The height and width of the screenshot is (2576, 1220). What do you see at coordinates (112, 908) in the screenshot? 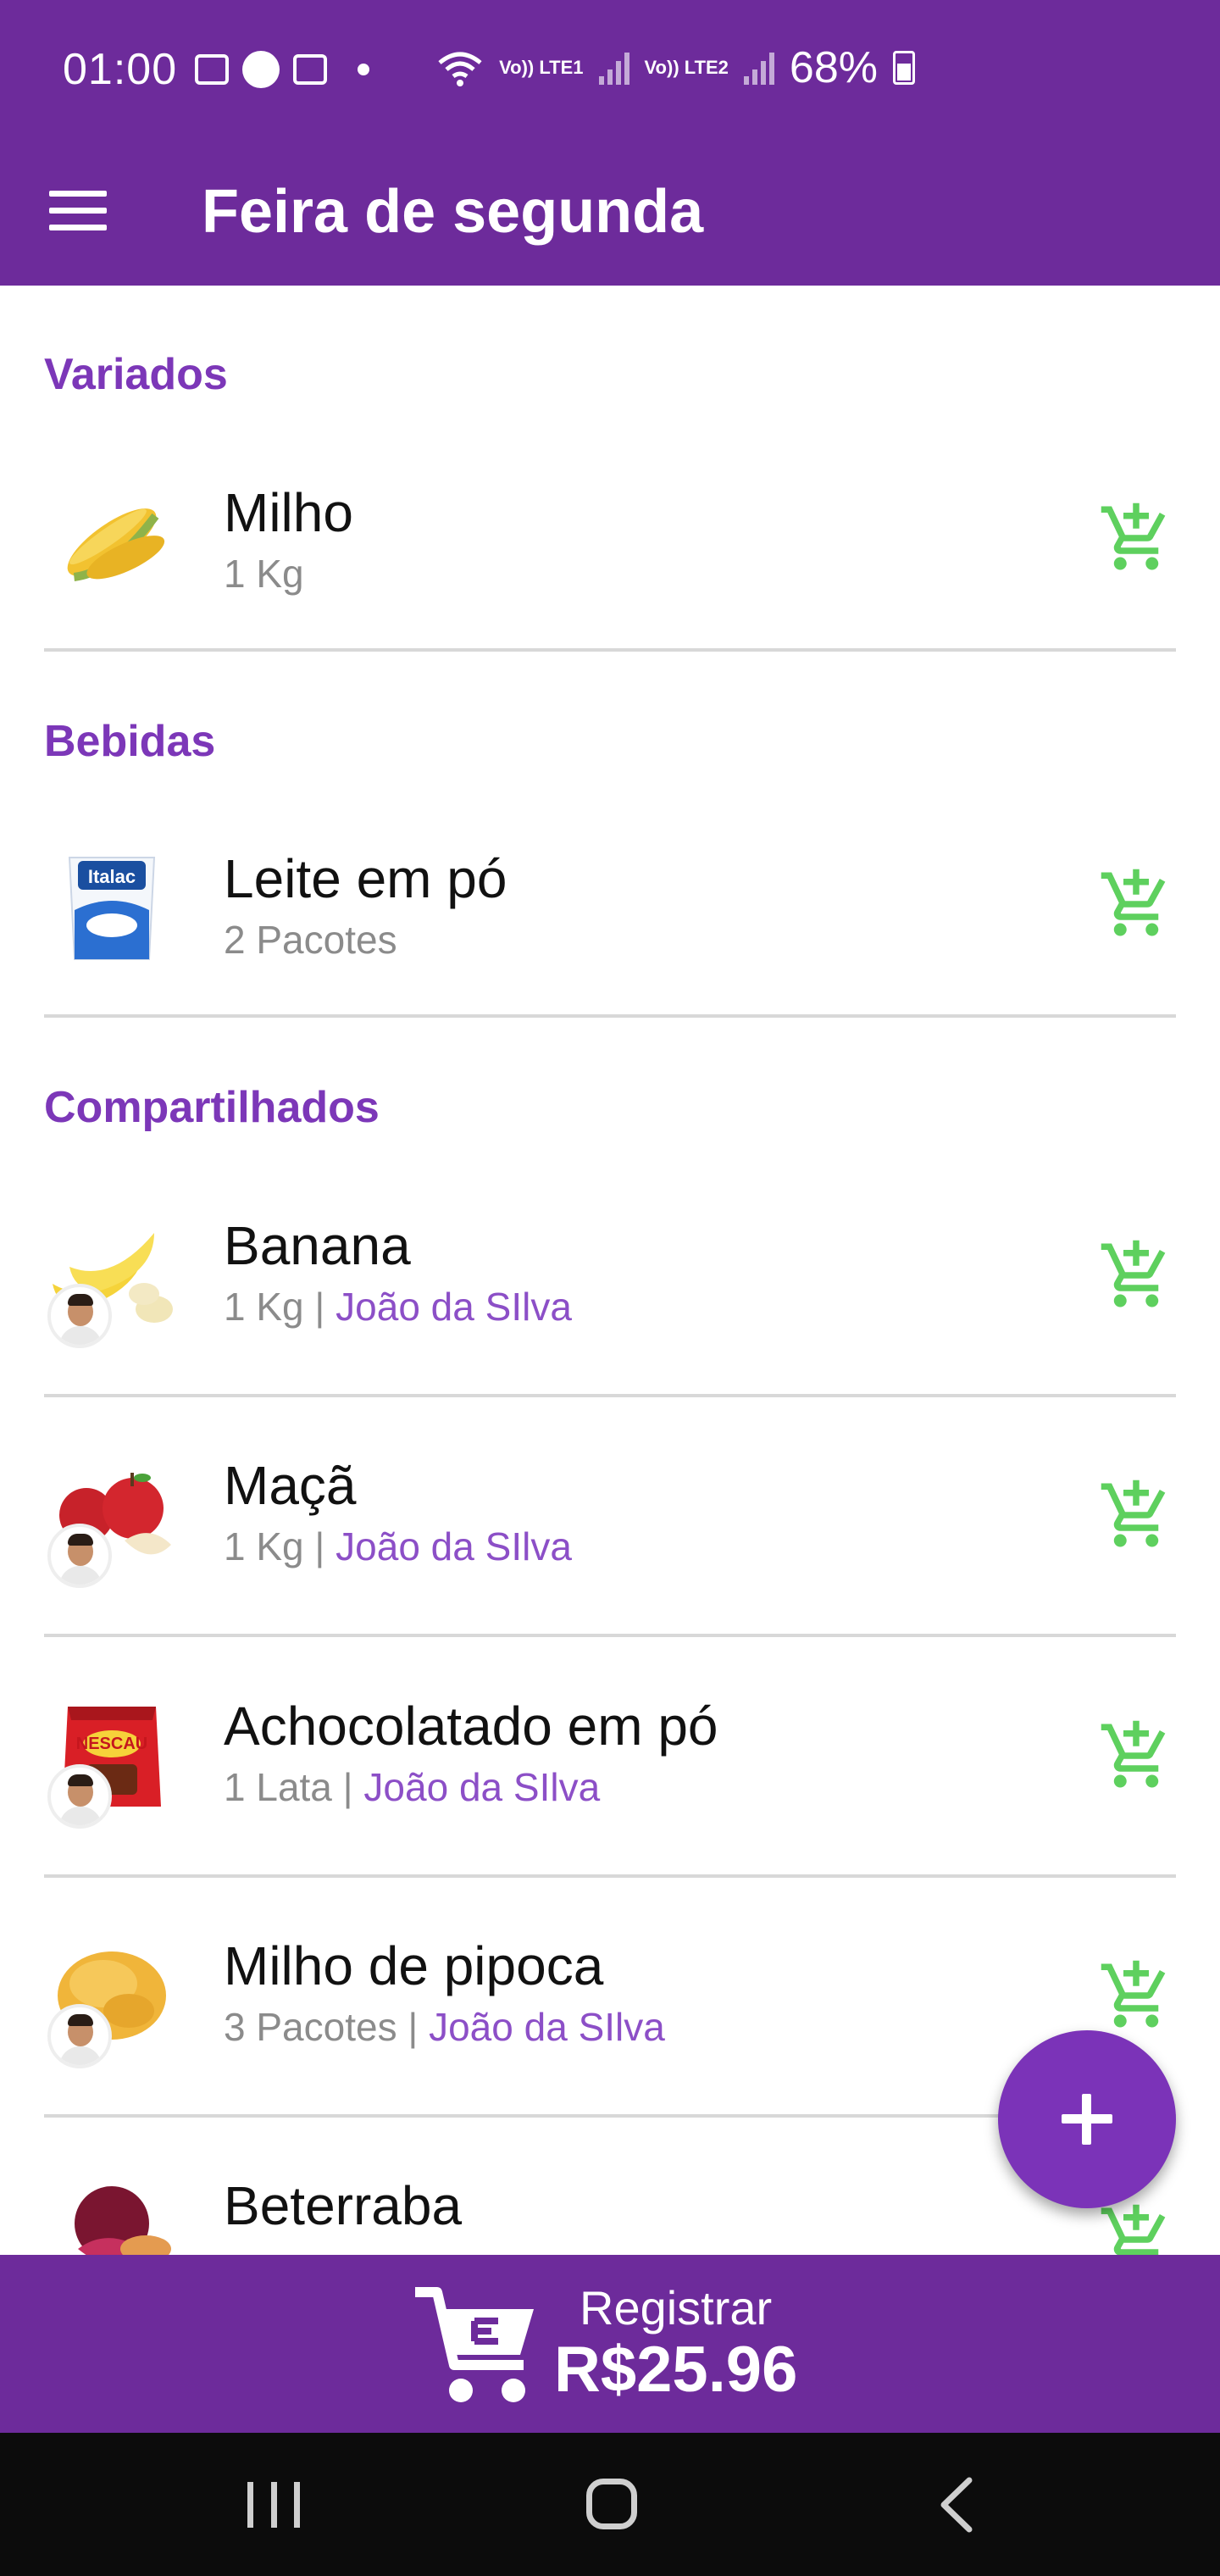
I see `milk-powder-image: Italac` at bounding box center [112, 908].